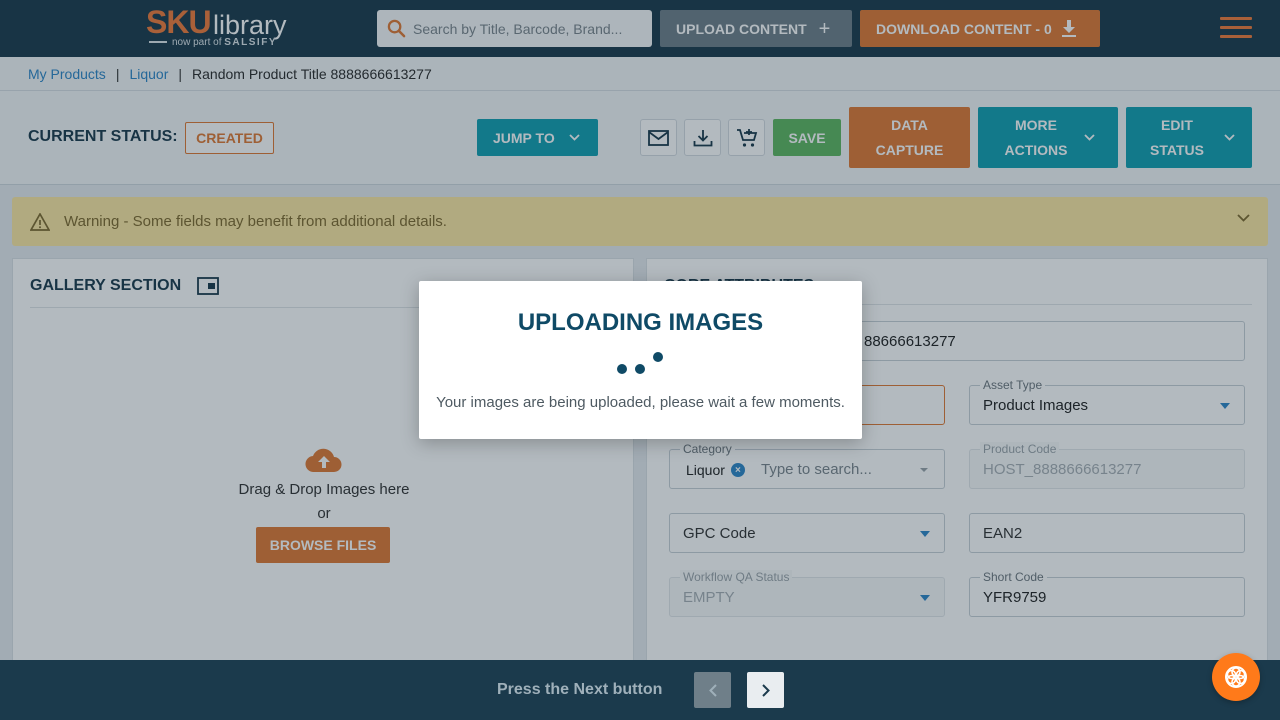  Describe the element at coordinates (580, 689) in the screenshot. I see `tour-instruction-text: Press the Next button` at that location.